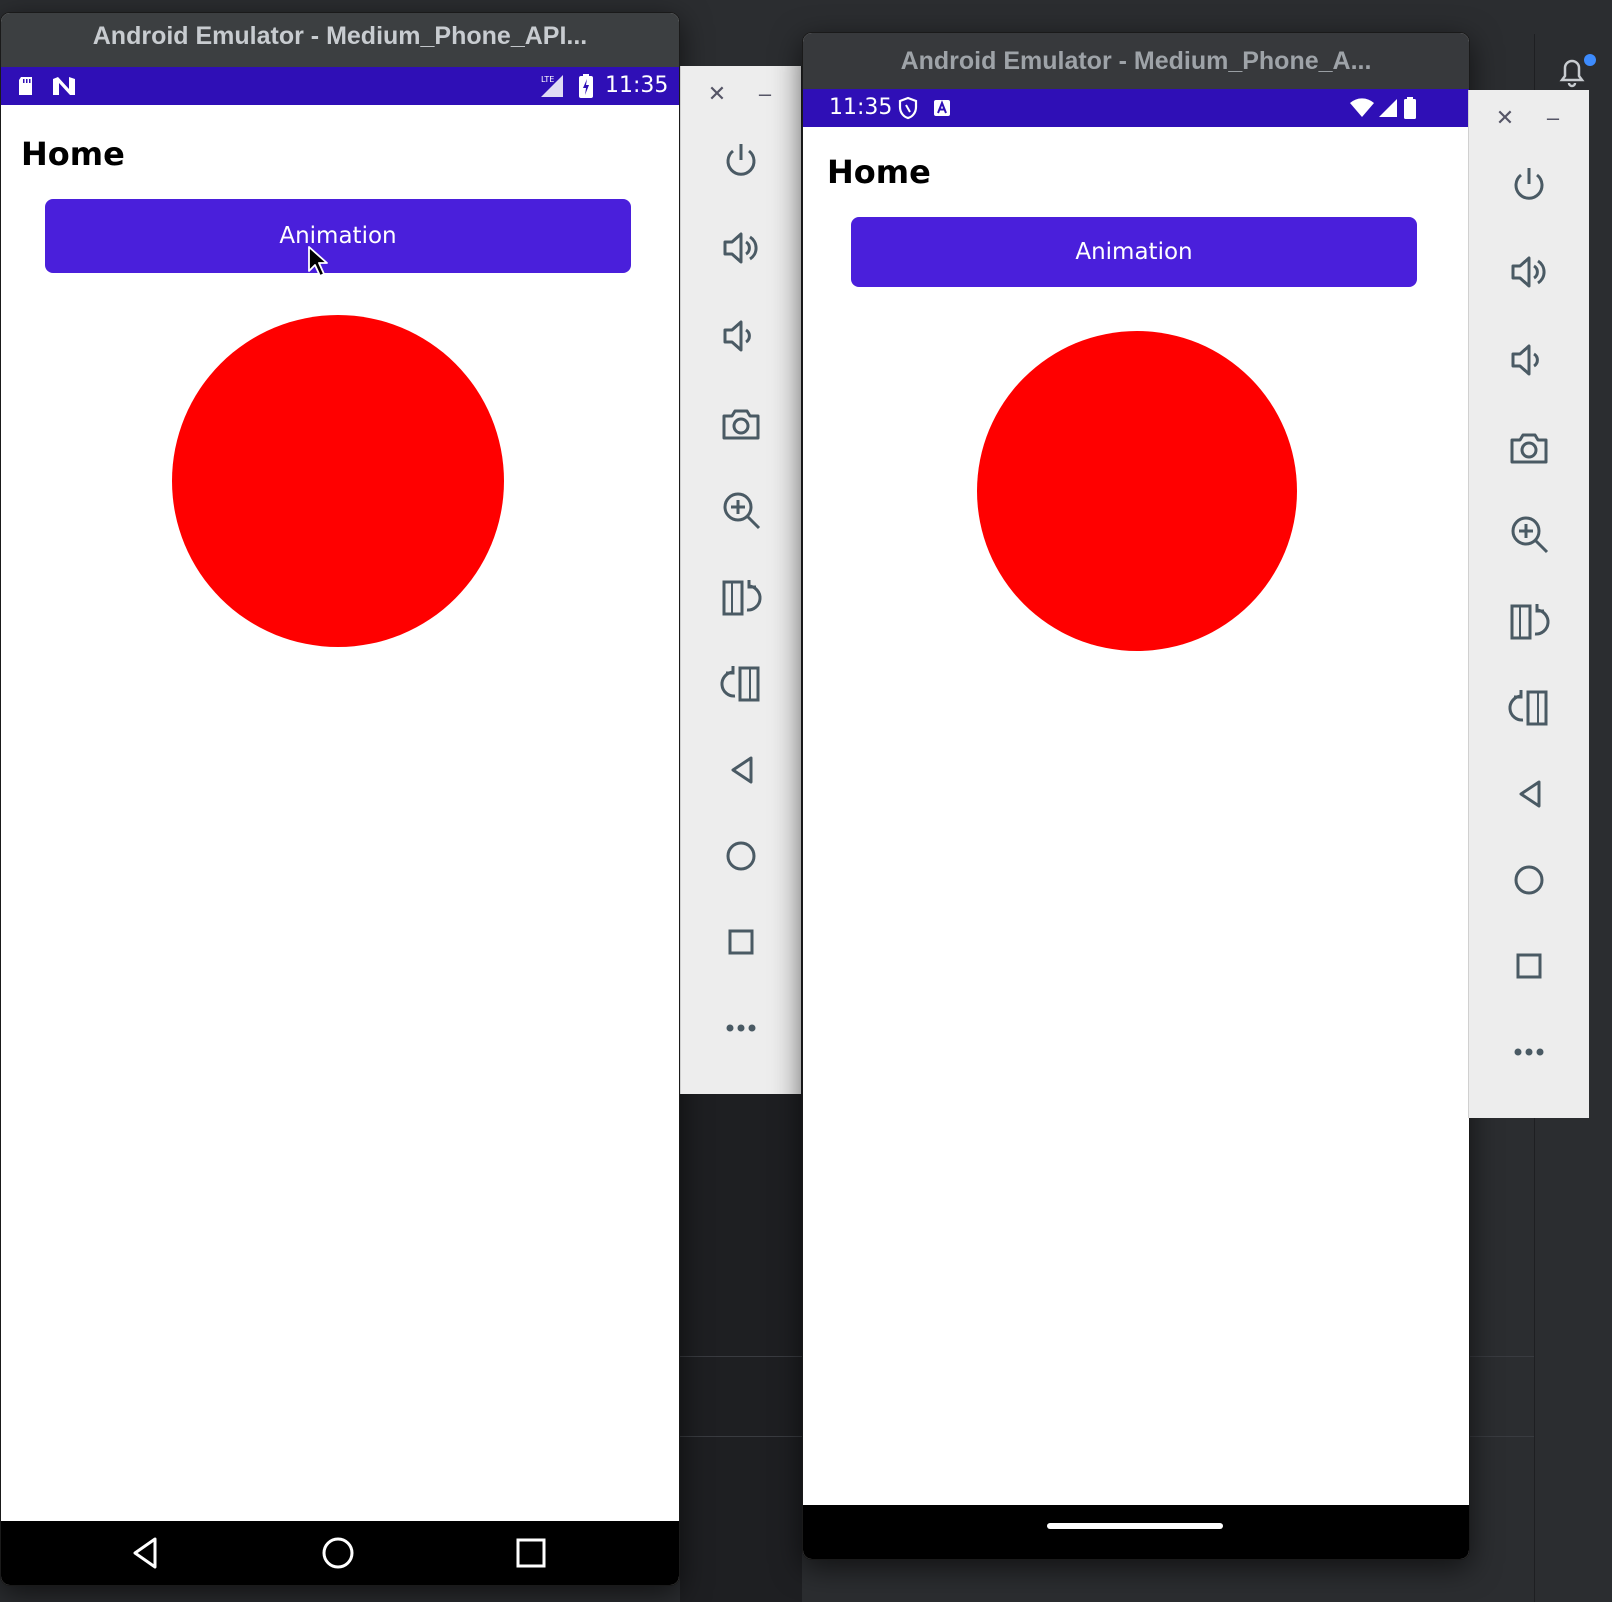  What do you see at coordinates (340, 86) in the screenshot?
I see `status-bar: LTE 11:35` at bounding box center [340, 86].